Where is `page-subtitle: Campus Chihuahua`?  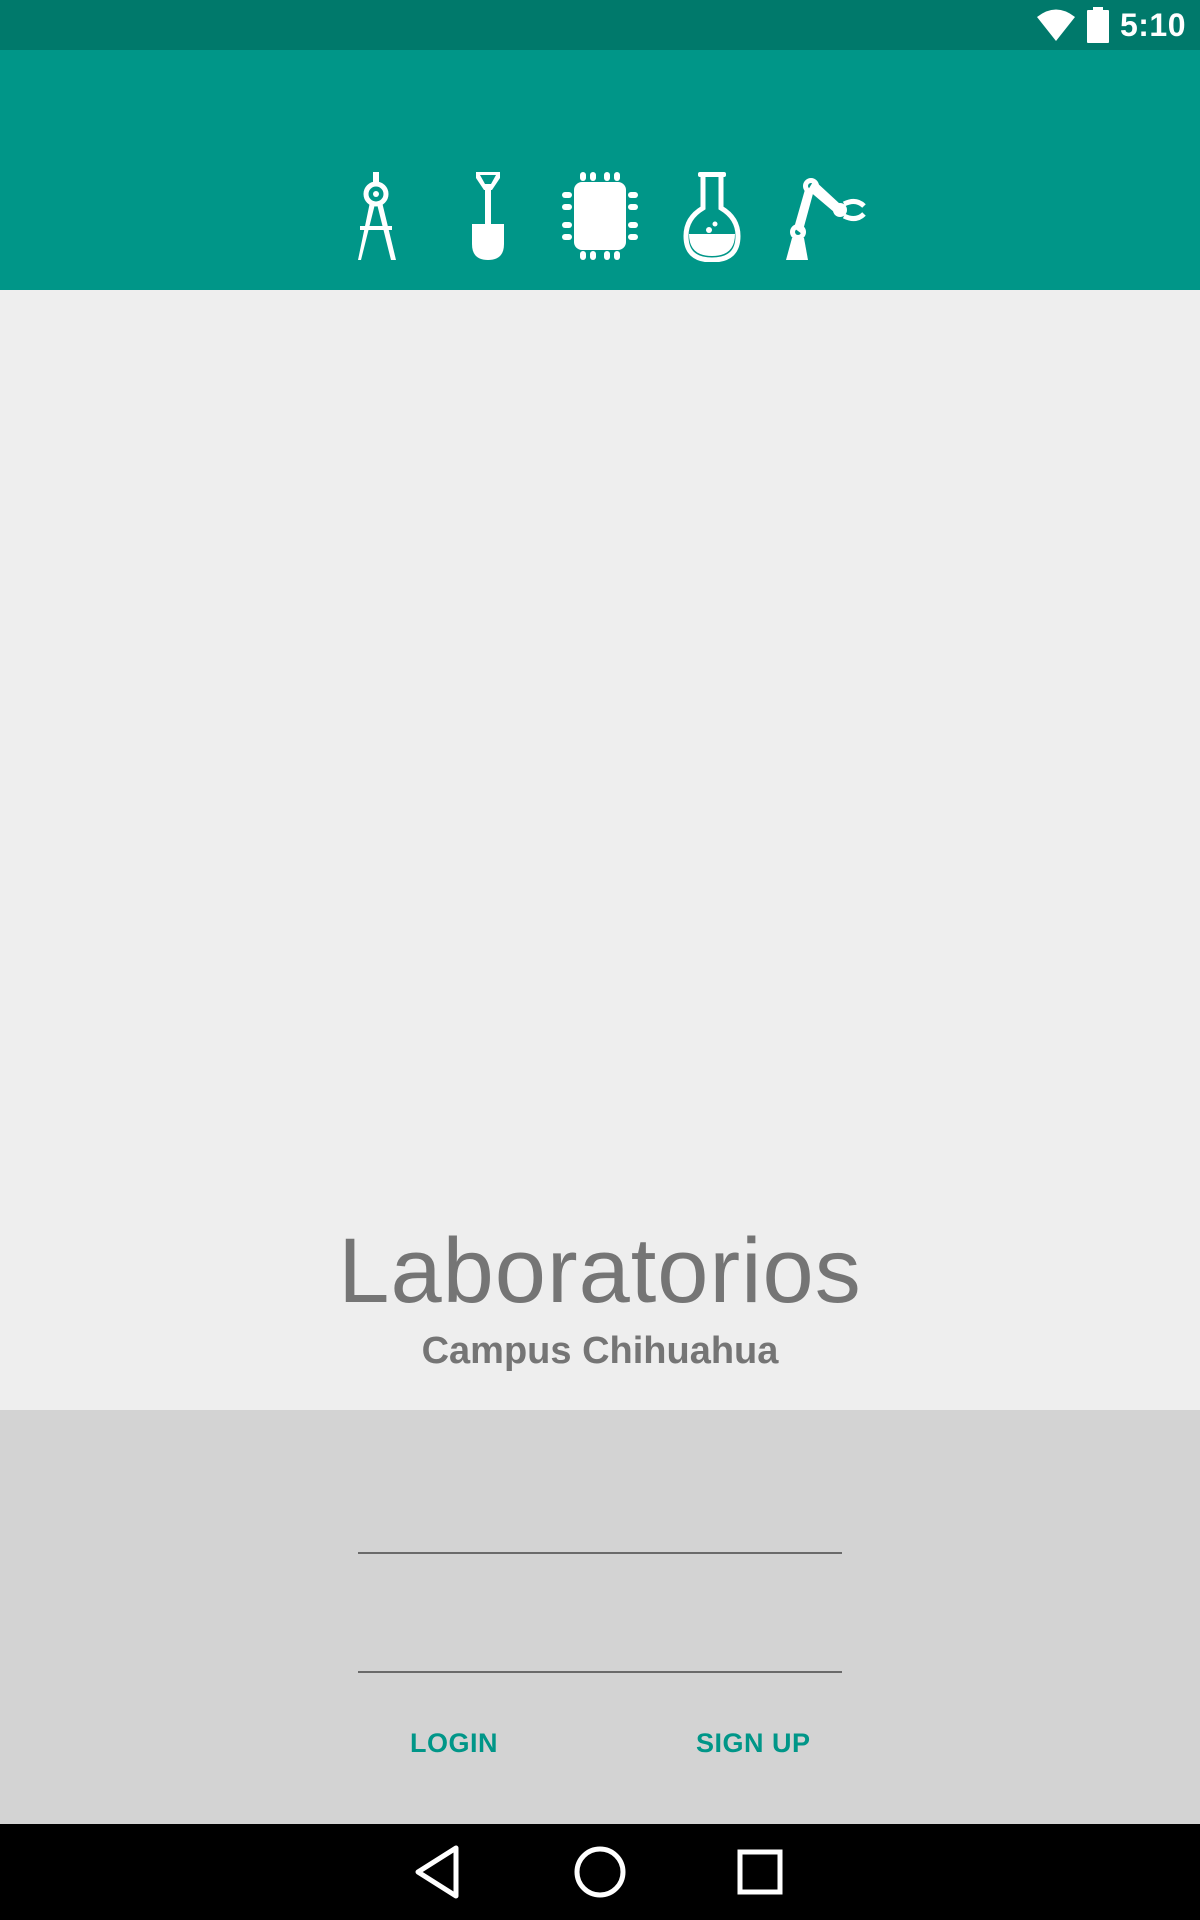 page-subtitle: Campus Chihuahua is located at coordinates (600, 1351).